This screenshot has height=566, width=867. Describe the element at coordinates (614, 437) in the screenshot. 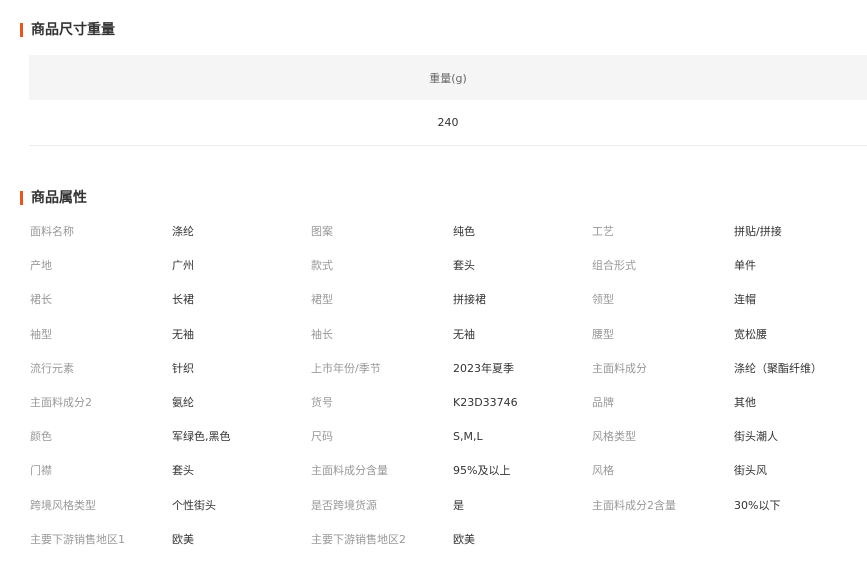

I see `attribute-label: 风格类型` at that location.